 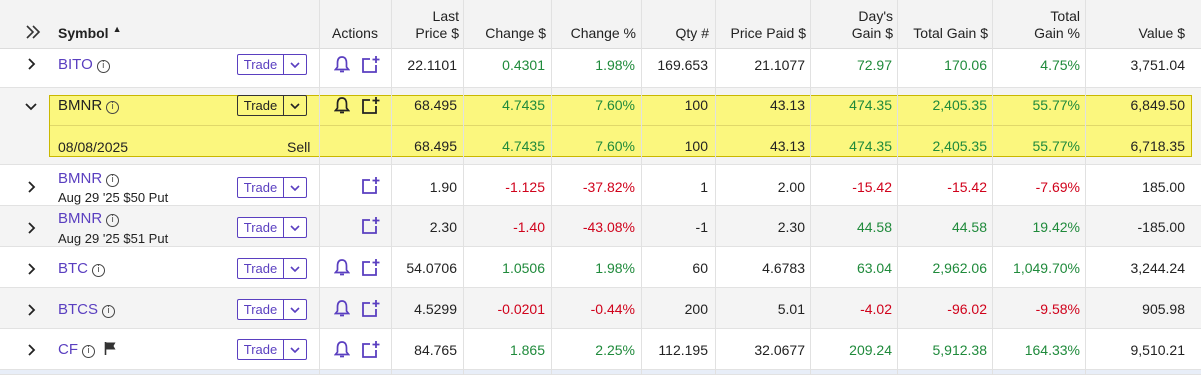 I want to click on change-percent-cell: -37.82%, so click(x=608, y=187).